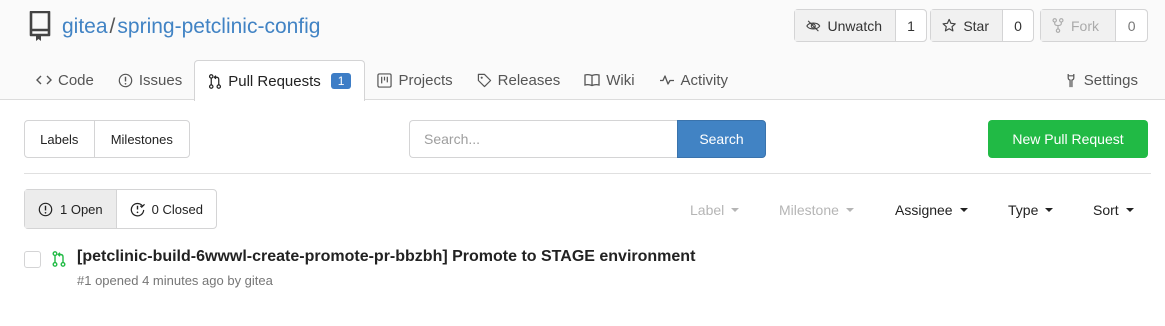 This screenshot has width=1165, height=326. What do you see at coordinates (175, 280) in the screenshot?
I see `pull-request-meta: #1 opened 4 minutes ago by gitea` at bounding box center [175, 280].